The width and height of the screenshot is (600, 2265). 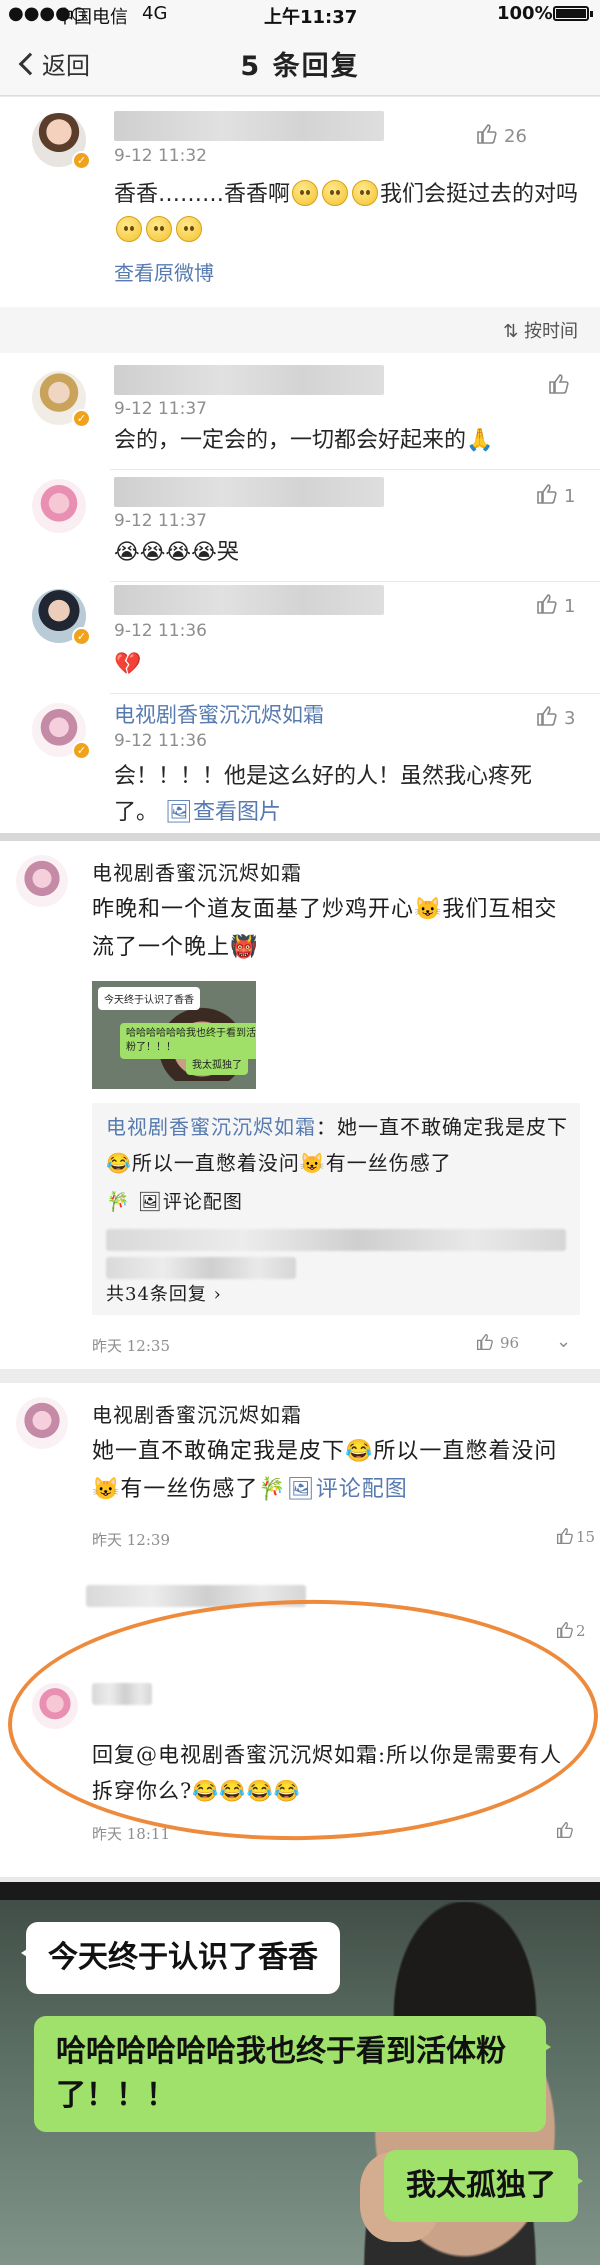 I want to click on chat-bubble-left: 今天终于认识了香香, so click(x=180, y=1958).